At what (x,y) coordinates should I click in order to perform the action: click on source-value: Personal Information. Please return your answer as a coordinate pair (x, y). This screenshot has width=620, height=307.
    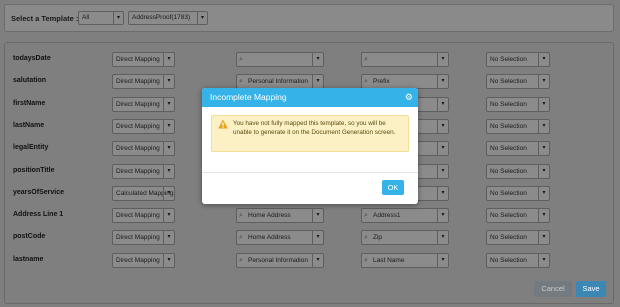
    Looking at the image, I should click on (278, 260).